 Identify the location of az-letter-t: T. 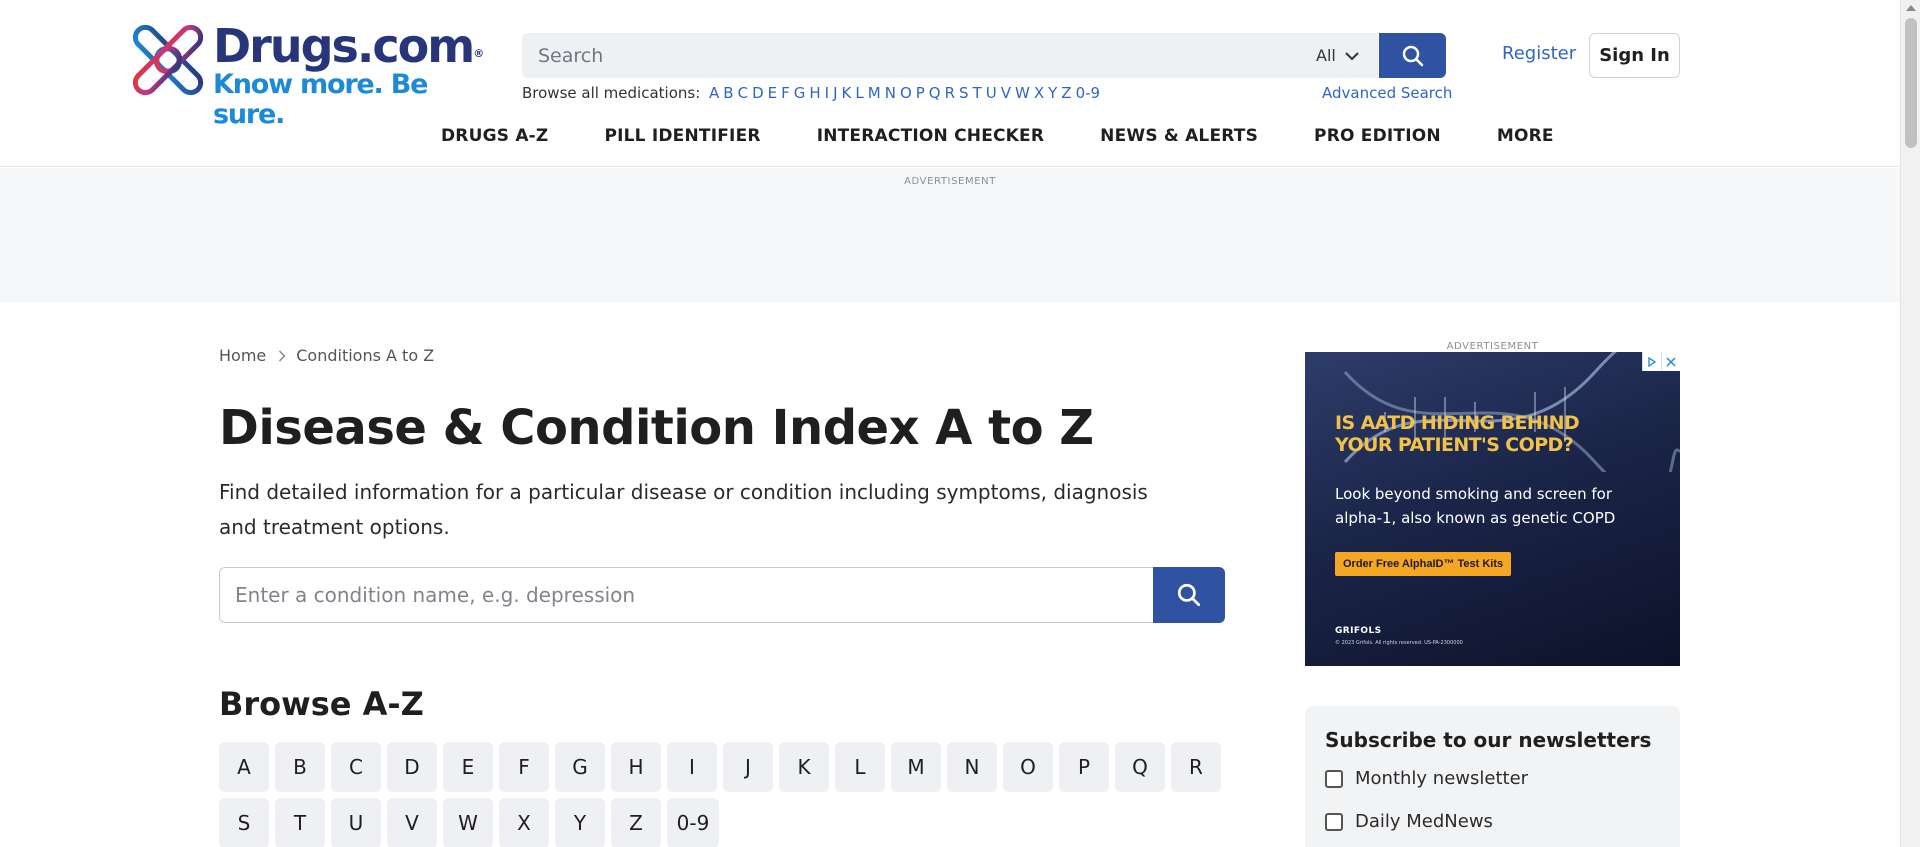
(300, 822).